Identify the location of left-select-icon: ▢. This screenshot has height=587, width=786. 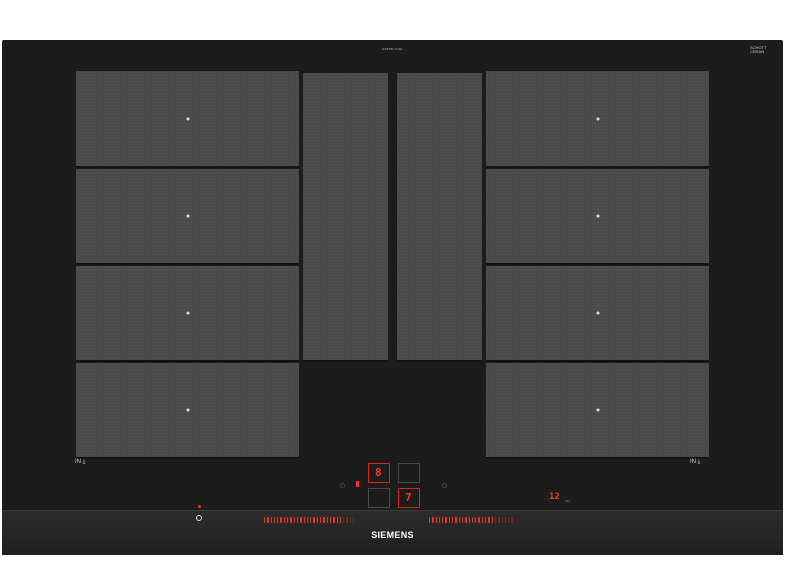
(342, 486).